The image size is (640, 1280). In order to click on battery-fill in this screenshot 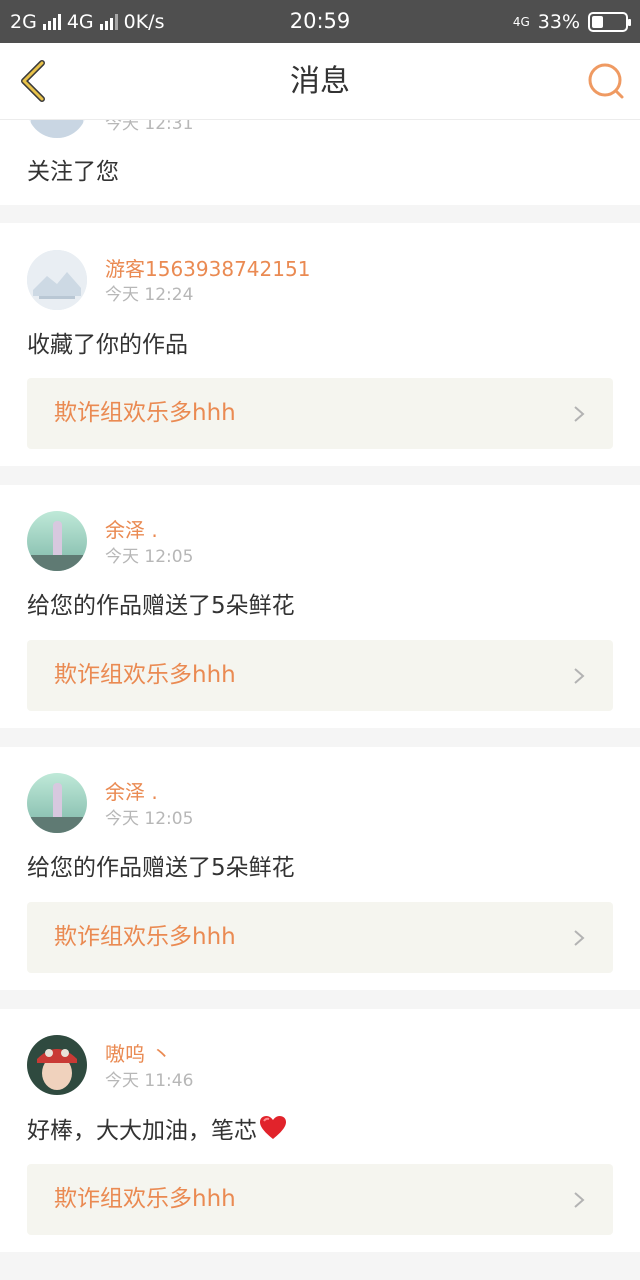, I will do `click(597, 22)`.